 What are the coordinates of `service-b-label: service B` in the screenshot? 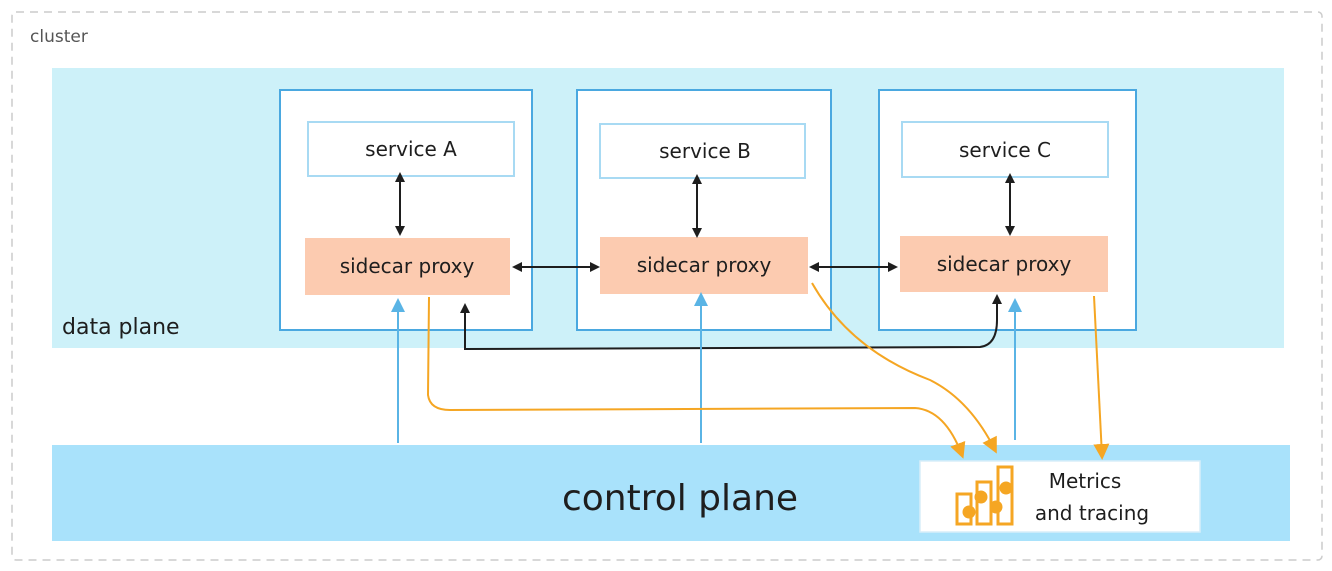 It's located at (705, 151).